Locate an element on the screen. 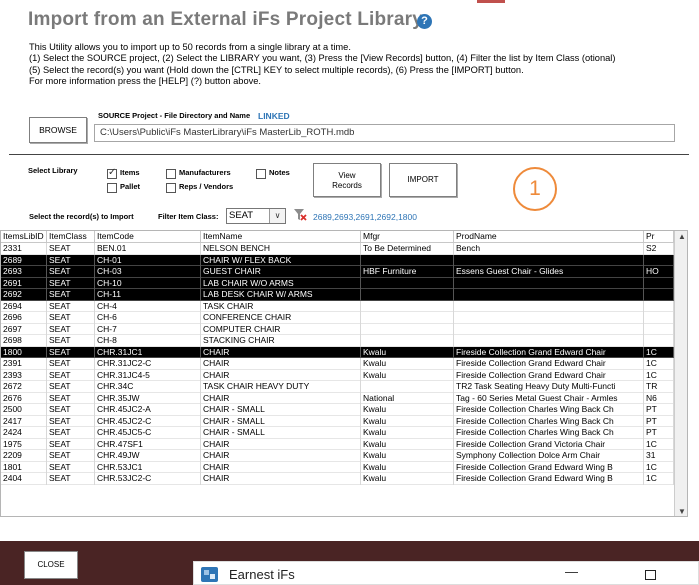 Image resolution: width=699 pixels, height=585 pixels. column-header: Pr is located at coordinates (659, 237).